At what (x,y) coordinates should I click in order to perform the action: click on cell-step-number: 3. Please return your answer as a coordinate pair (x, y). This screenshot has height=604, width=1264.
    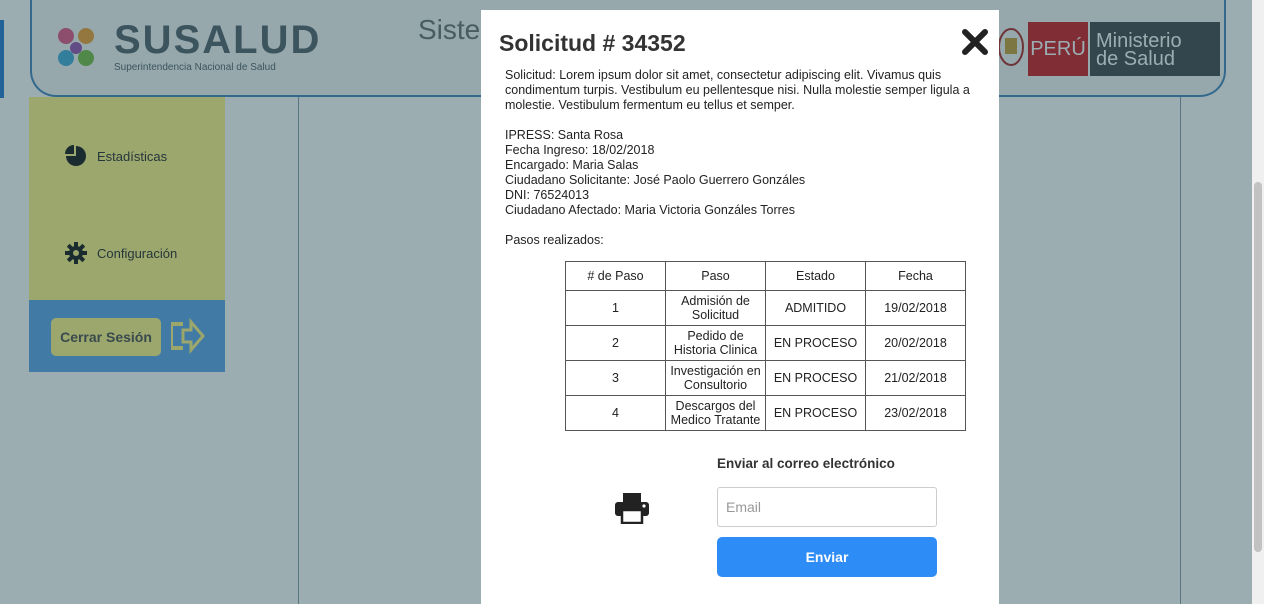
    Looking at the image, I should click on (615, 378).